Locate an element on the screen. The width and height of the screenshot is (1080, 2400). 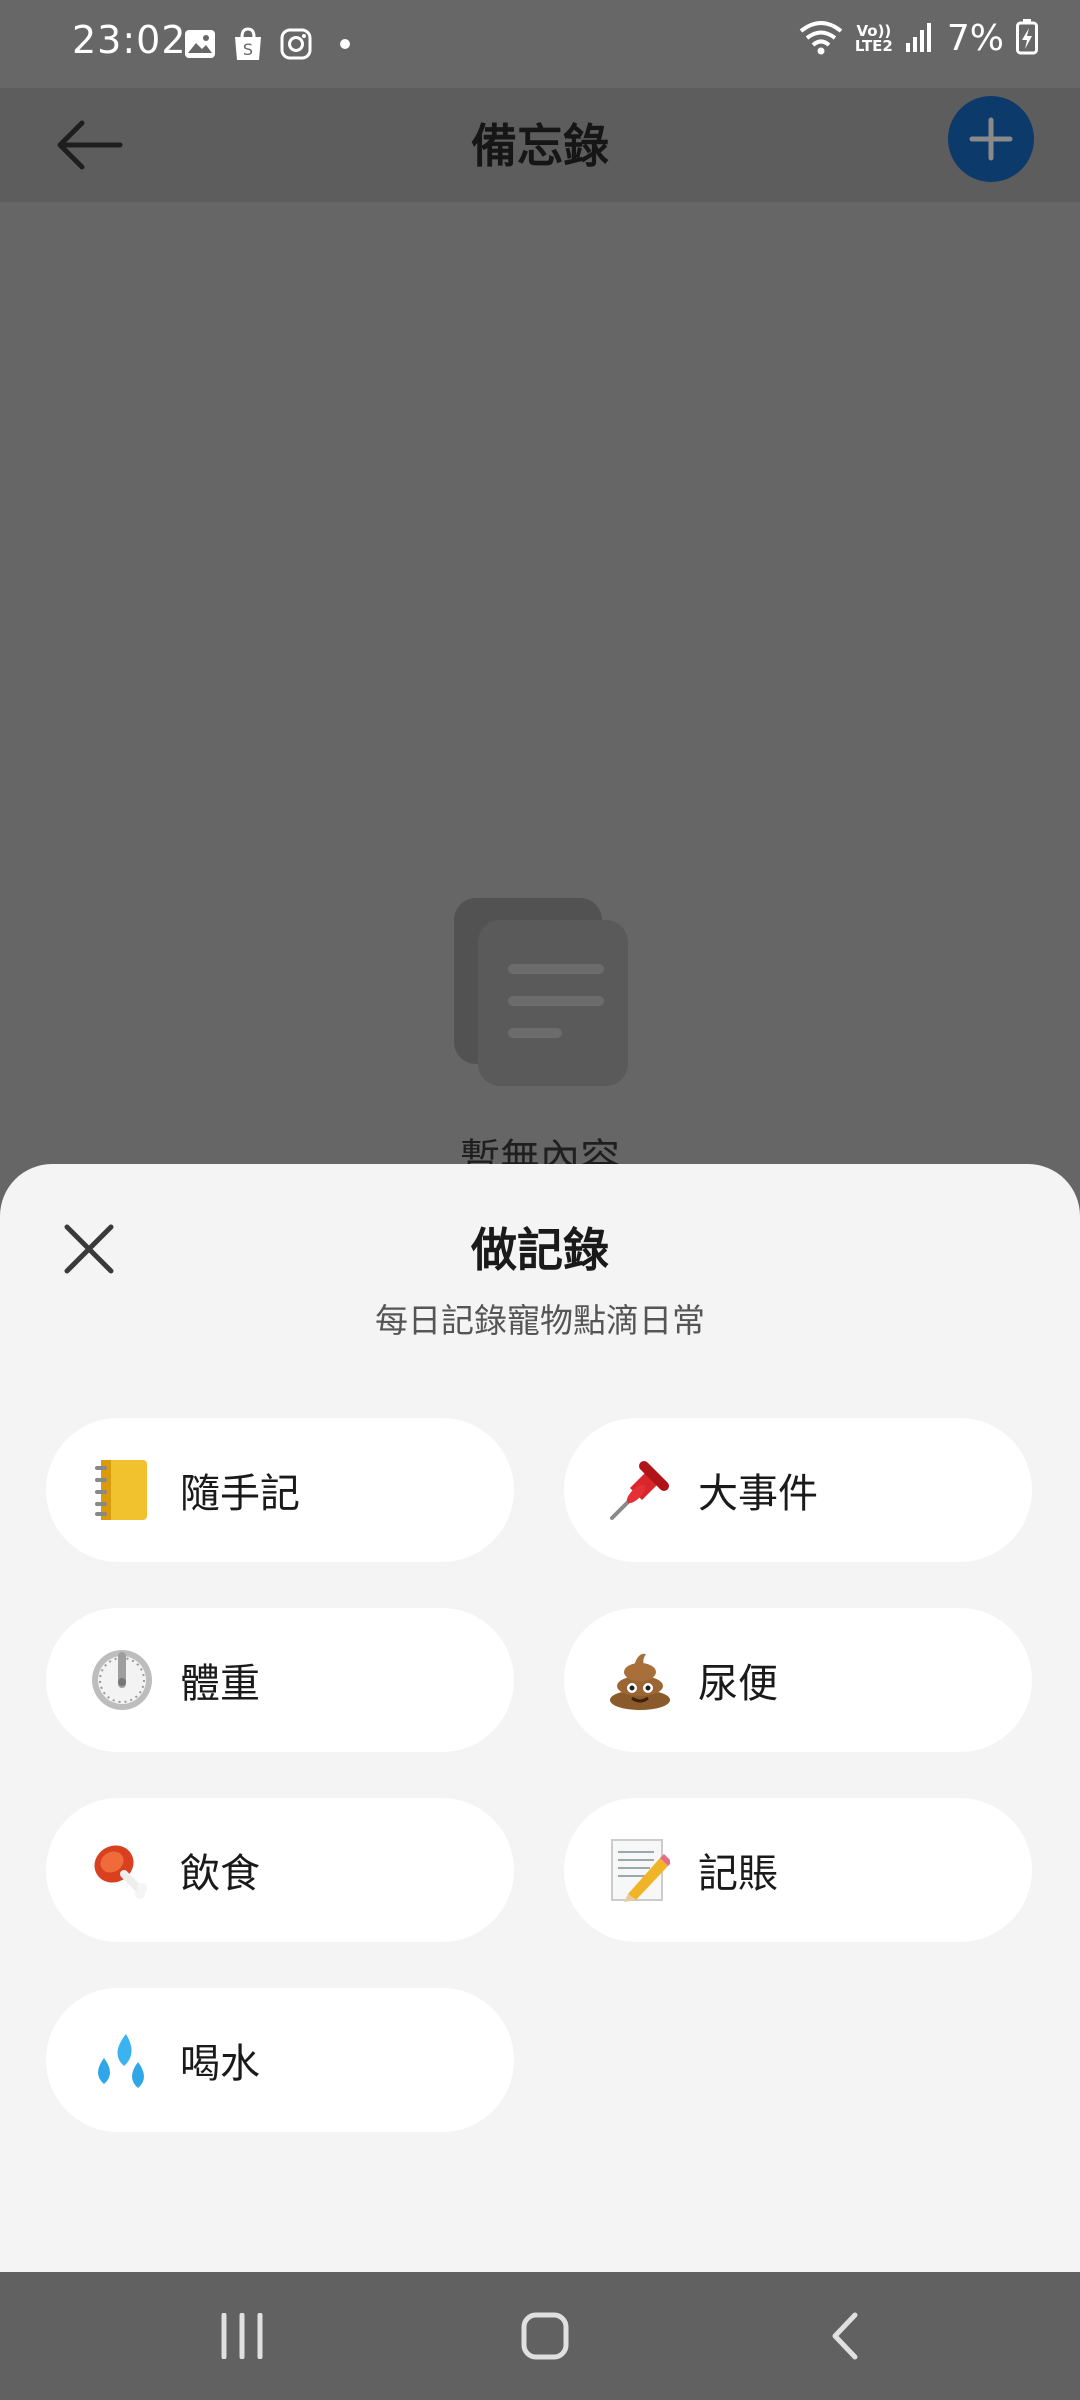
navigation-bar is located at coordinates (540, 2336).